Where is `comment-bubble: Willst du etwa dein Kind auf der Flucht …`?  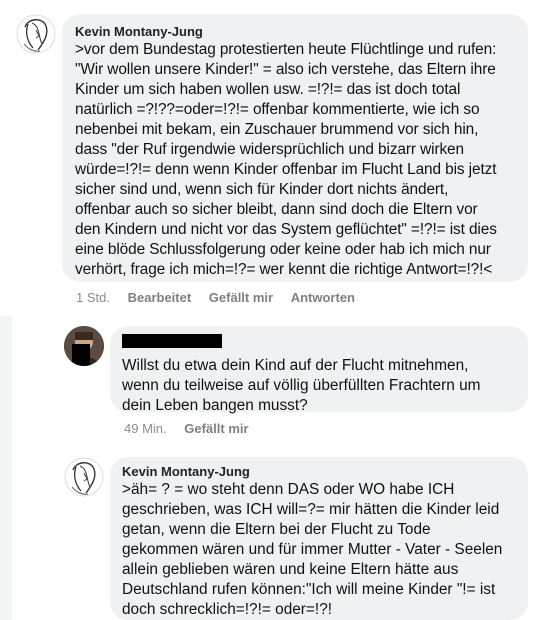 comment-bubble: Willst du etwa dein Kind auf der Flucht … is located at coordinates (319, 370).